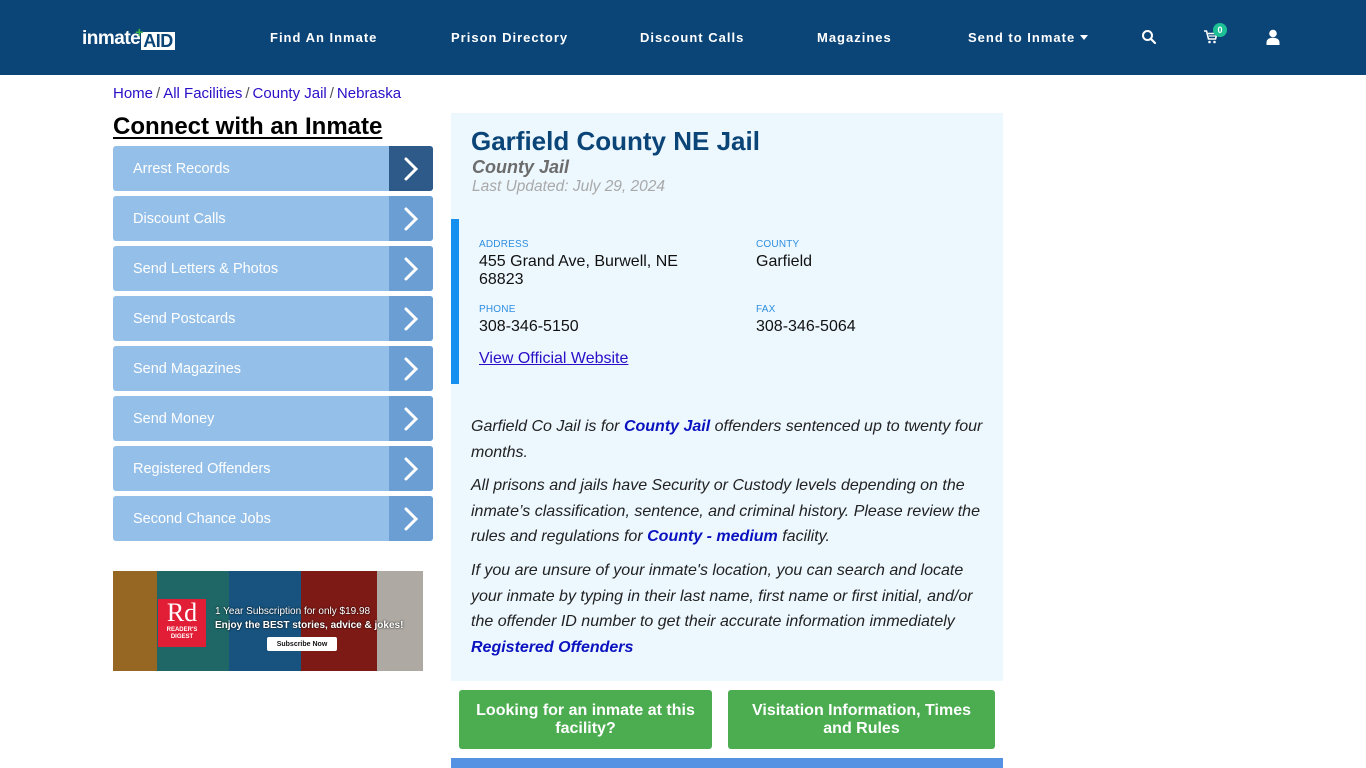 This screenshot has width=1366, height=768. I want to click on fax-label: FAX, so click(766, 309).